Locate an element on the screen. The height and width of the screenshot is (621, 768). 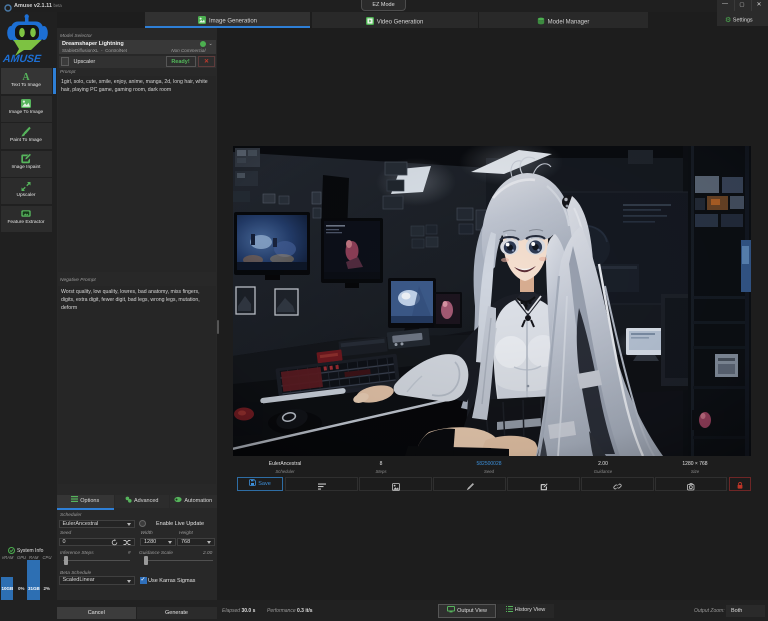
svg-text: A is located at coordinates (26, 77).